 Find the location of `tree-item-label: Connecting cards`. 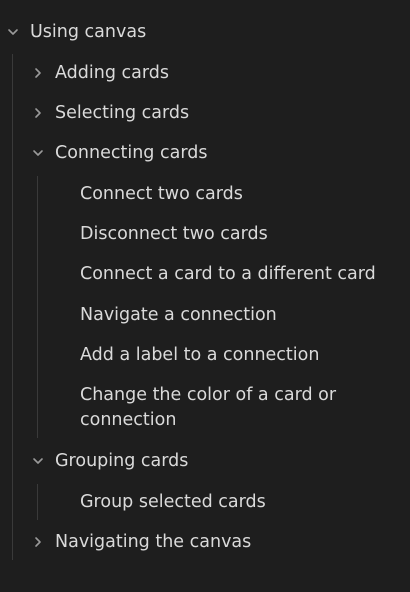

tree-item-label: Connecting cards is located at coordinates (131, 153).